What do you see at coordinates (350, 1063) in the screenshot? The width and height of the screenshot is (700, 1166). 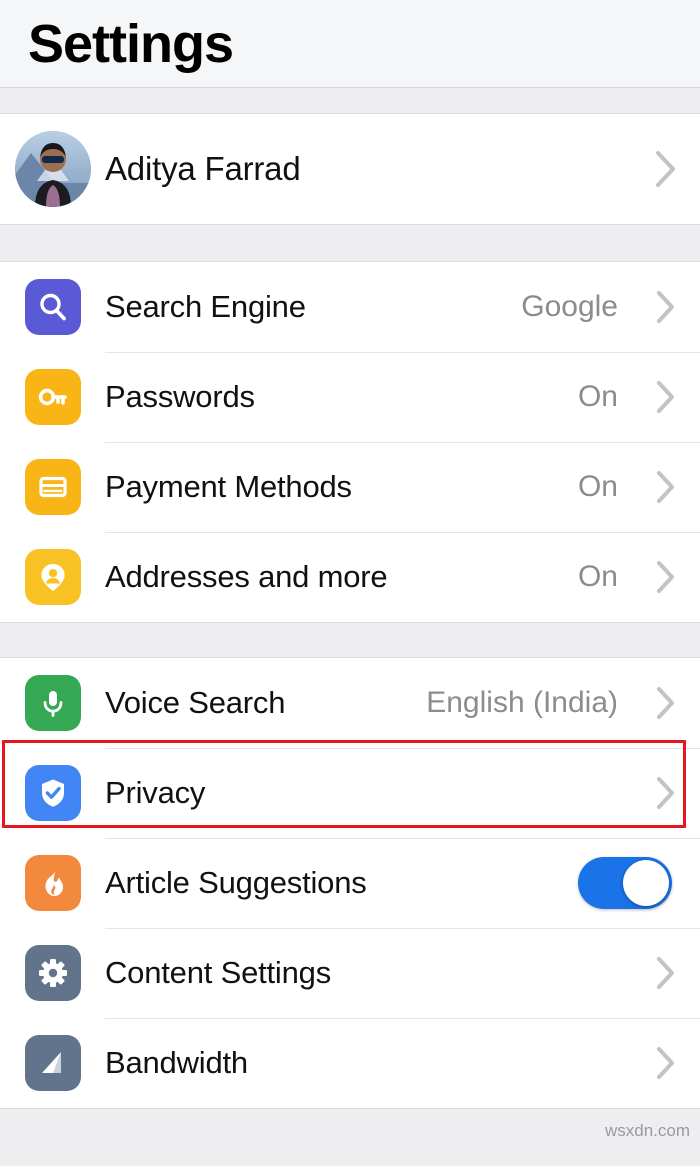 I see `settings-row-bandwidth: Bandwidth` at bounding box center [350, 1063].